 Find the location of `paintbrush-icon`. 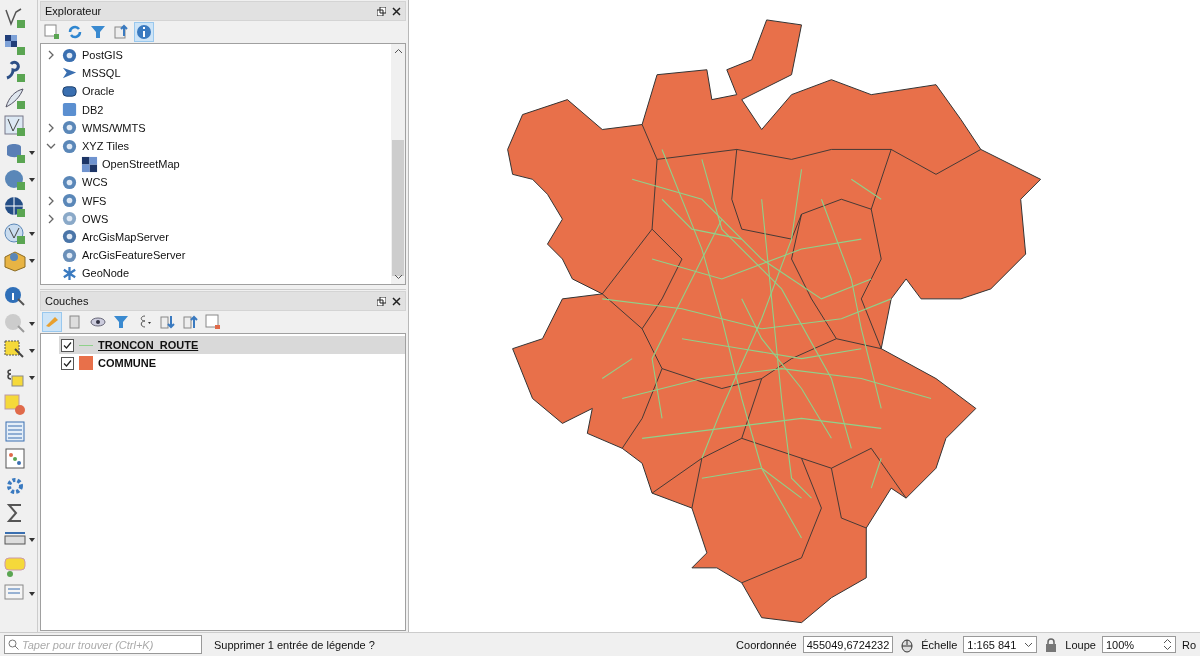

paintbrush-icon is located at coordinates (52, 322).